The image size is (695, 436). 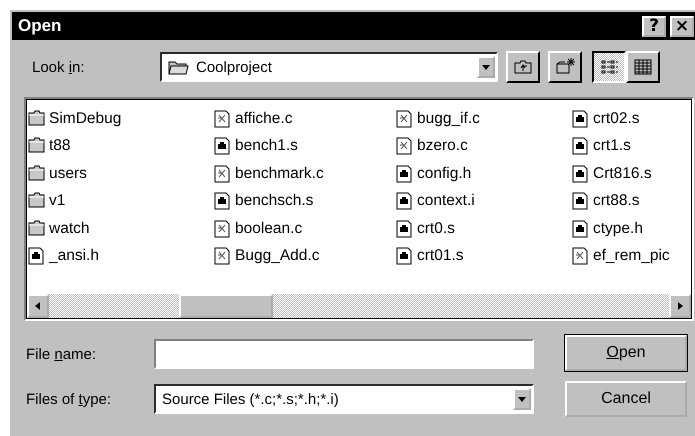 I want to click on file-item: Bugg_Add.c, so click(x=277, y=256).